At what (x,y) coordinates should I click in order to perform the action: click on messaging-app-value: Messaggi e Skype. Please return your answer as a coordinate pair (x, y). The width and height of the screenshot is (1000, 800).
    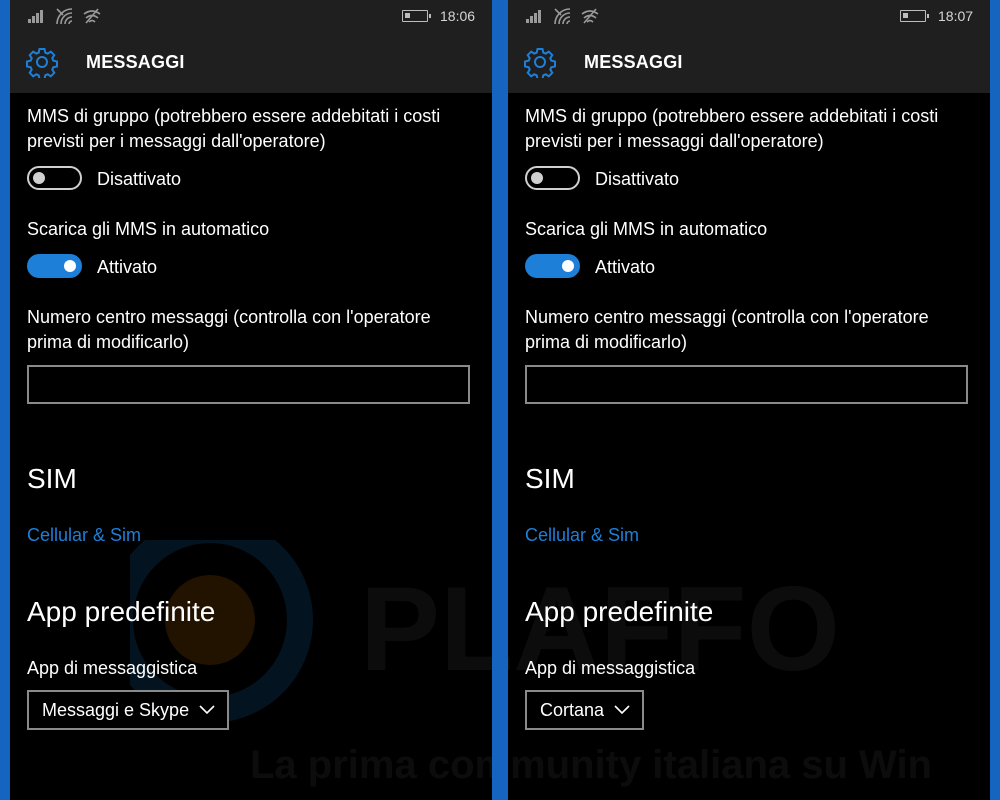
    Looking at the image, I should click on (116, 709).